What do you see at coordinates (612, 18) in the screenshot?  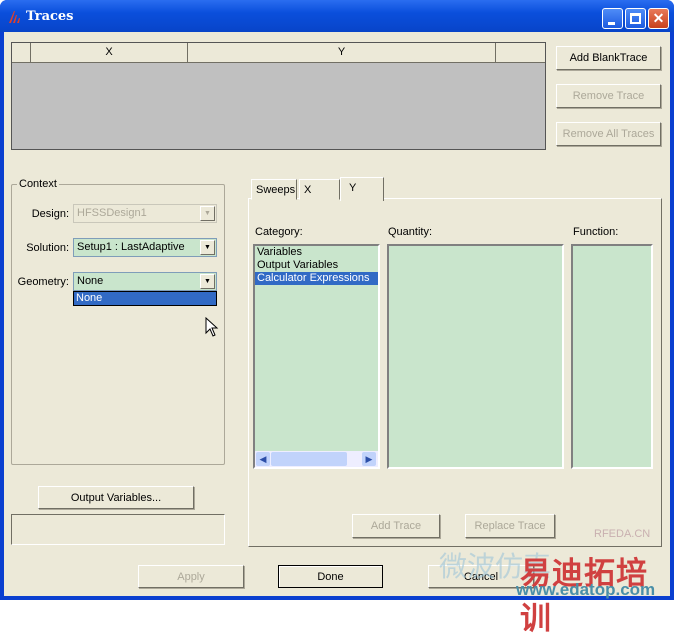 I see `minimize-button` at bounding box center [612, 18].